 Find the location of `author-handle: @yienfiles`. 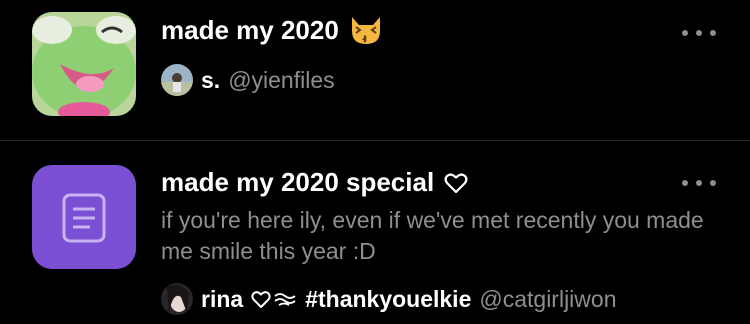

author-handle: @yienfiles is located at coordinates (281, 79).